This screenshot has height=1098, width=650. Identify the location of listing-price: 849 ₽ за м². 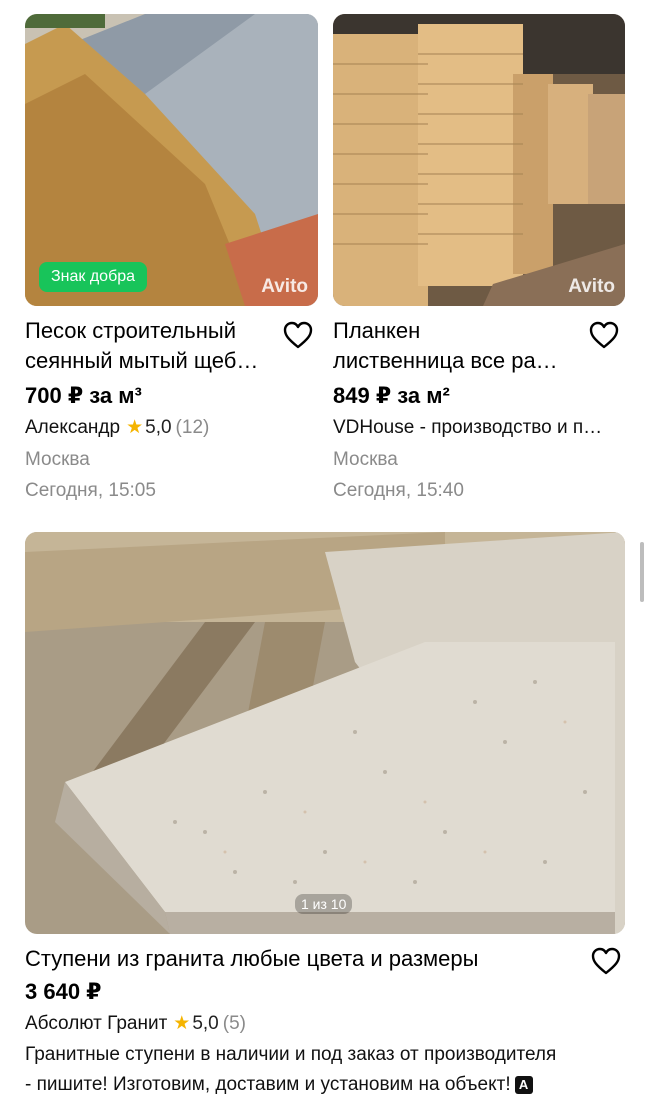
(391, 395).